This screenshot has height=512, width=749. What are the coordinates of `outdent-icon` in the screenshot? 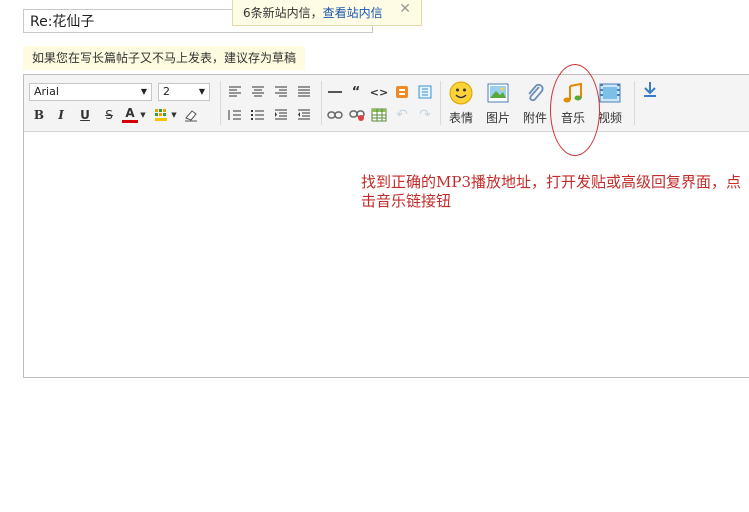 It's located at (304, 115).